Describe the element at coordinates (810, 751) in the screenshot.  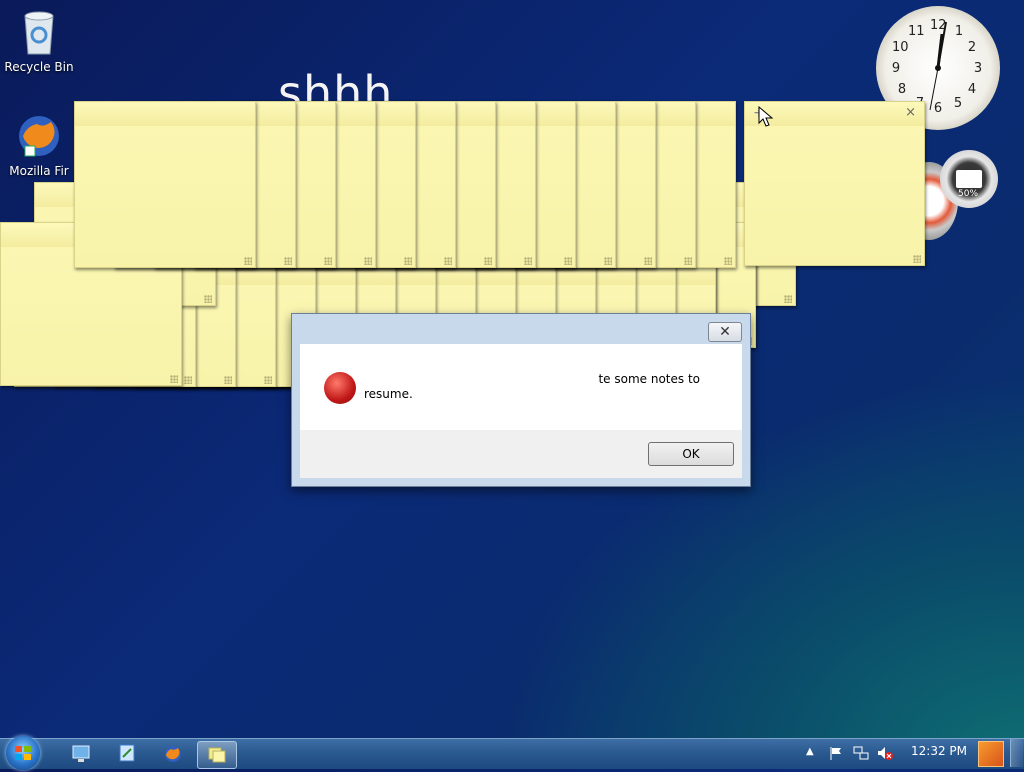
I see `show-hidden-icons-button: ▲` at that location.